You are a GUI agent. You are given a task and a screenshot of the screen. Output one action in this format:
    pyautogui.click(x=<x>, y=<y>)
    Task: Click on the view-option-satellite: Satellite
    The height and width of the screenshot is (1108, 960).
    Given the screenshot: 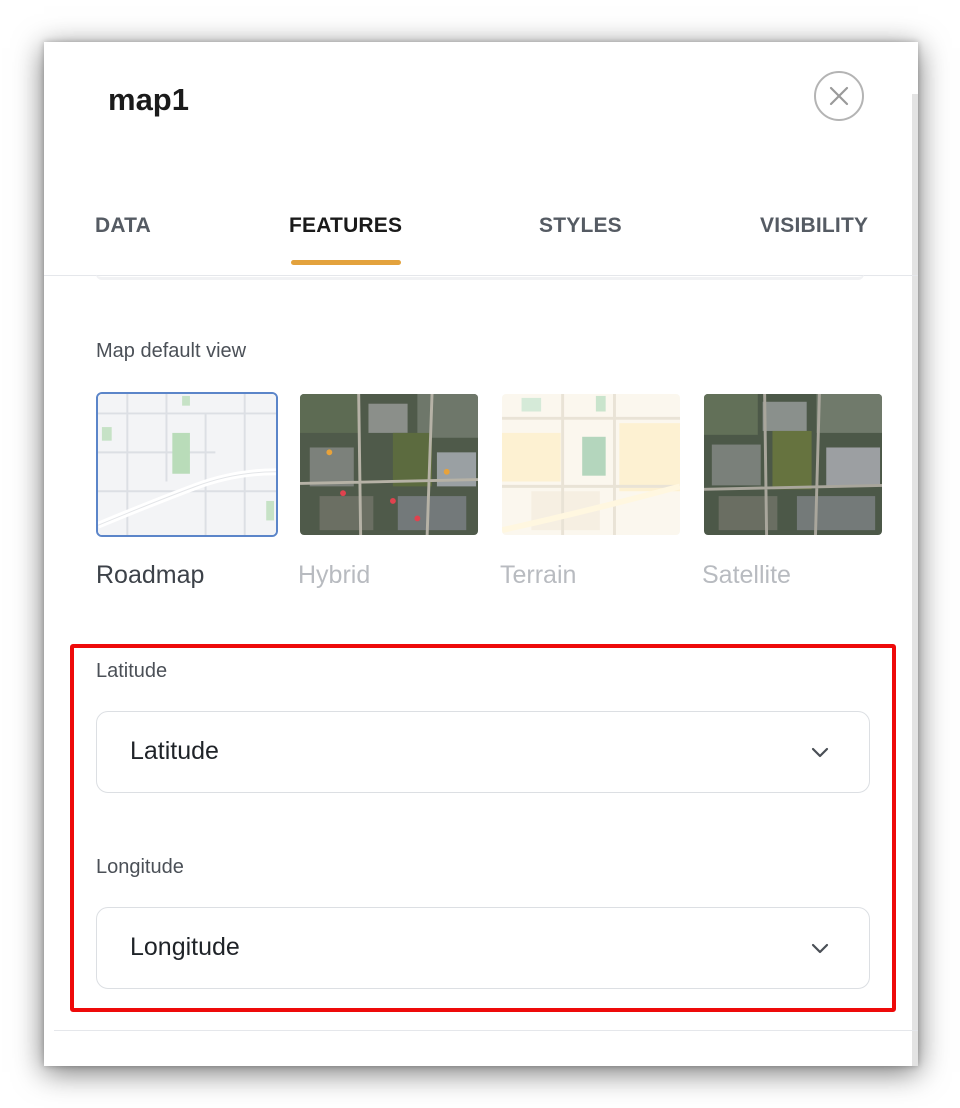 What is the action you would take?
    pyautogui.click(x=793, y=491)
    